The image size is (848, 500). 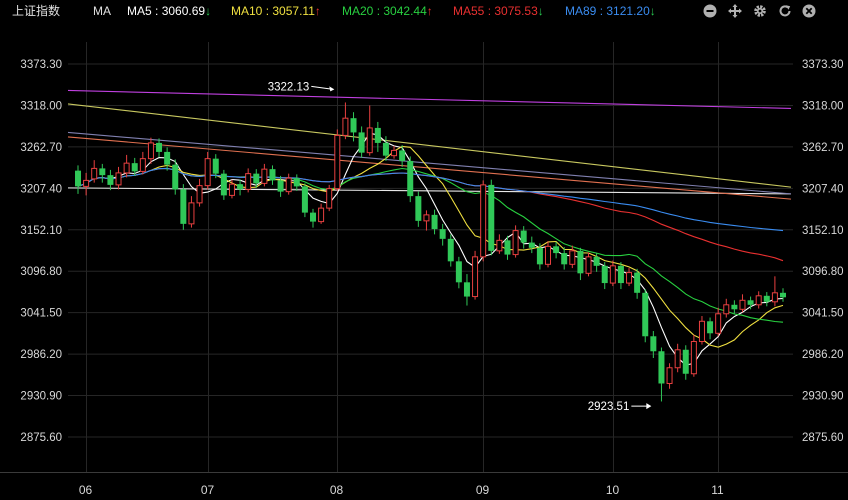 I want to click on x-tick-label: 10, so click(x=613, y=490).